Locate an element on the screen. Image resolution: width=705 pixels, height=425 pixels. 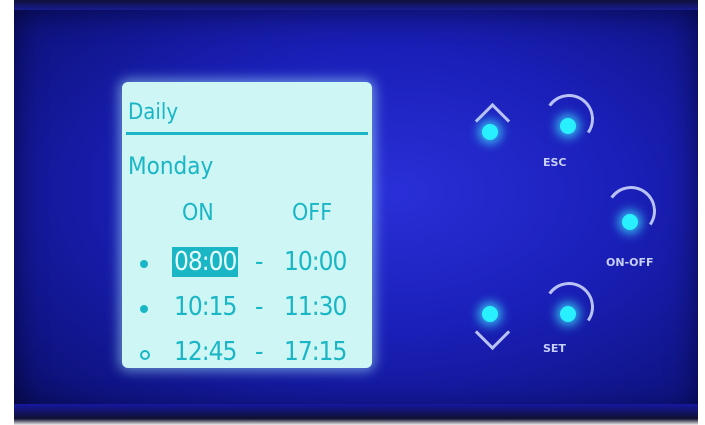
row-marker-hollow-dot is located at coordinates (145, 355).